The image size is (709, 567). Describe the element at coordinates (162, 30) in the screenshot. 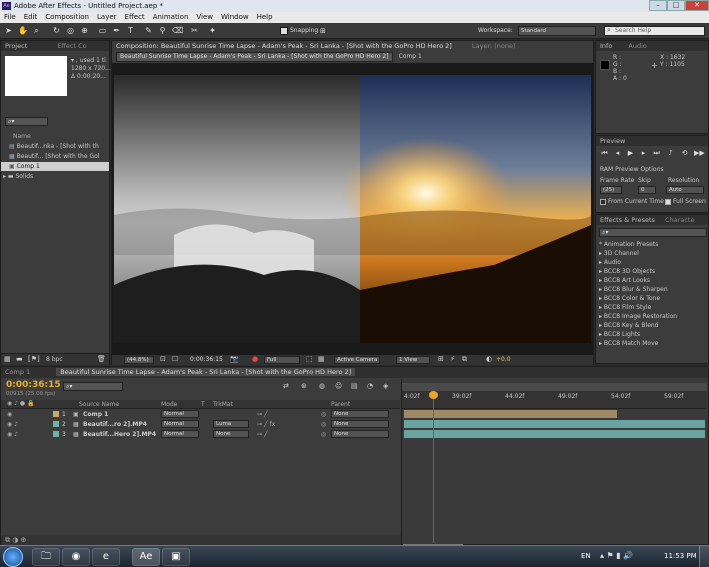

I see `clone-stamp-tool-icon: ⚲` at that location.